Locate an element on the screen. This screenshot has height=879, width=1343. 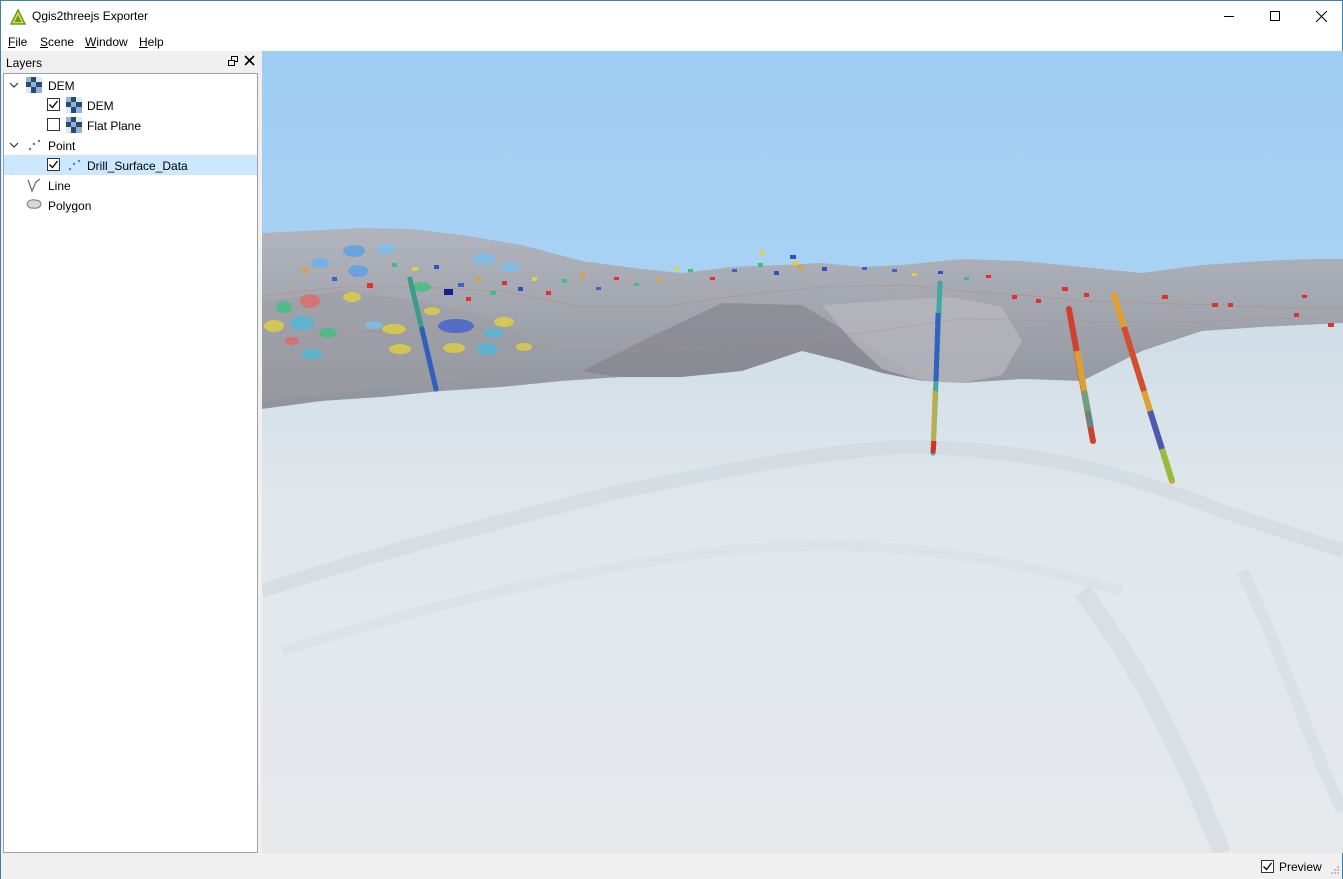
tree-group-dem: DEM is located at coordinates (130, 85).